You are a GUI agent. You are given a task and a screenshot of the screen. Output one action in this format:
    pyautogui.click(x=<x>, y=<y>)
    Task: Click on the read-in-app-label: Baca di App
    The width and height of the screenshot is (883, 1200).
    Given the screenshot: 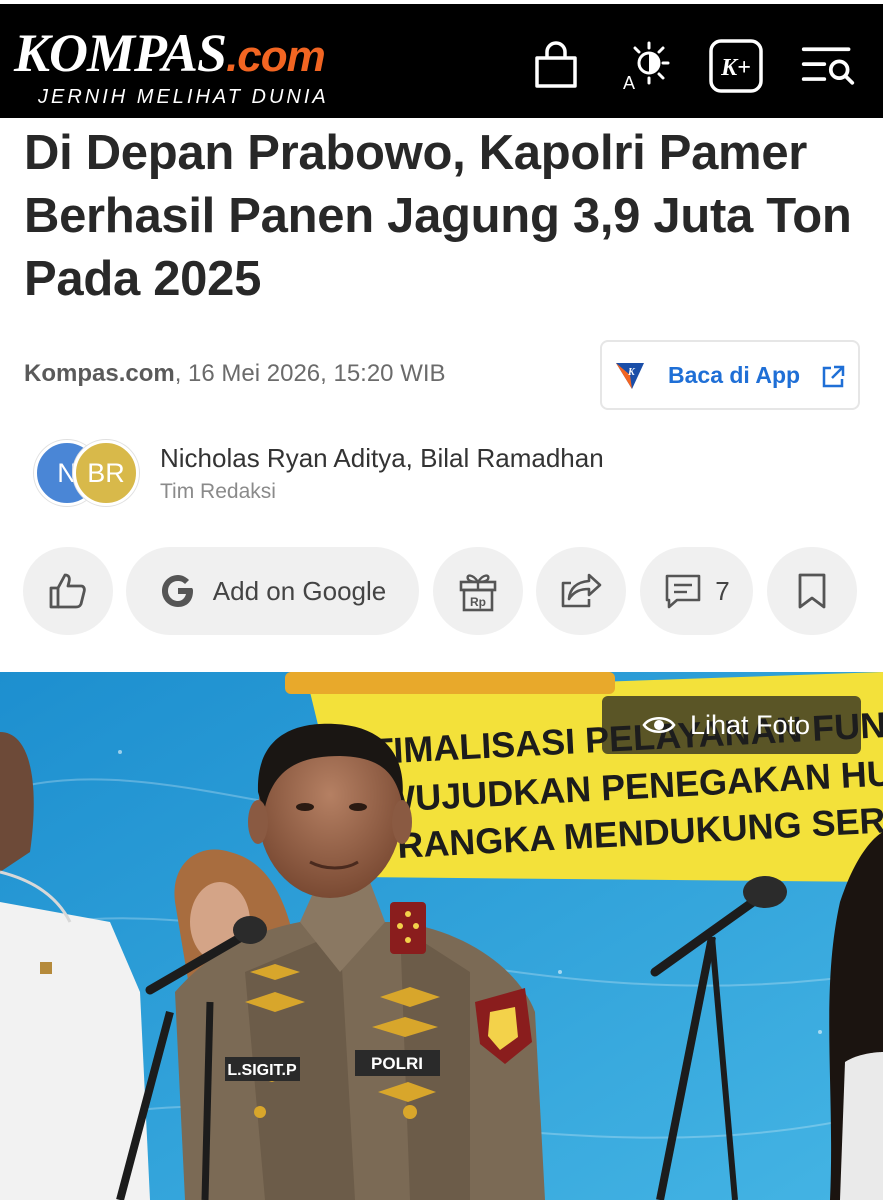 What is the action you would take?
    pyautogui.click(x=734, y=374)
    